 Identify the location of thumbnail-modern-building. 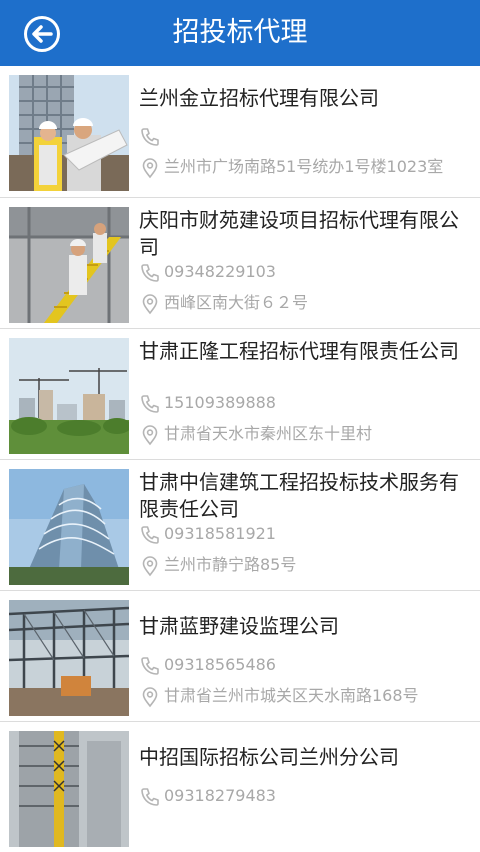
(69, 527).